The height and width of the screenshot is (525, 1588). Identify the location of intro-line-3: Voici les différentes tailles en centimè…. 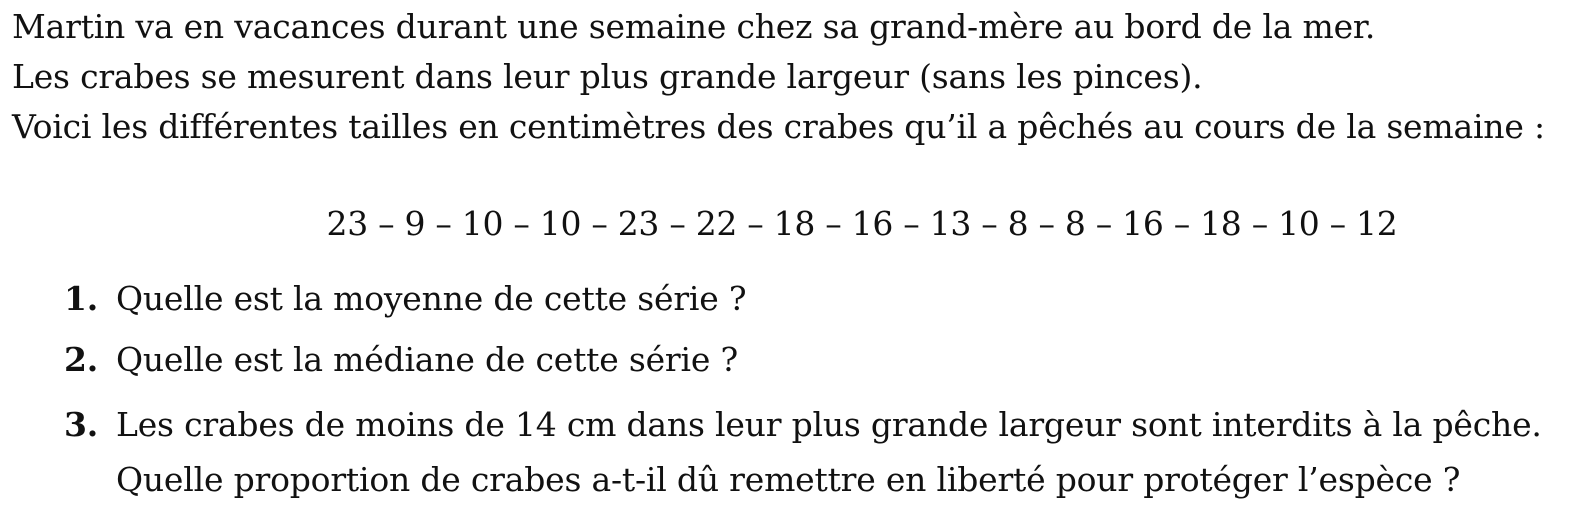
(778, 126).